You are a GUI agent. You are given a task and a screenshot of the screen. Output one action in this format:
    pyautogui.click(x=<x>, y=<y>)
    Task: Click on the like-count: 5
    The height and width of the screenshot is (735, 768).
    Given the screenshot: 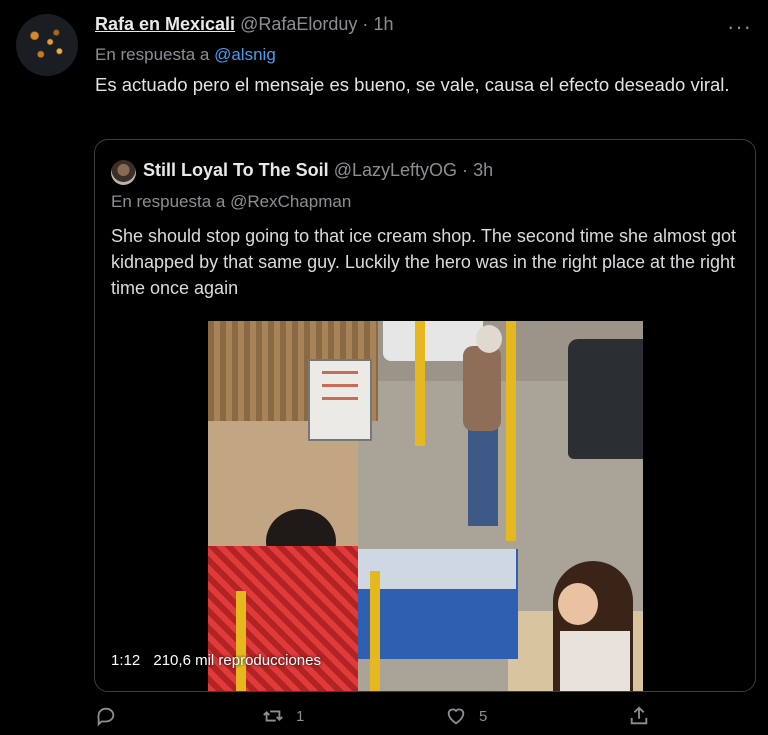 What is the action you would take?
    pyautogui.click(x=483, y=716)
    